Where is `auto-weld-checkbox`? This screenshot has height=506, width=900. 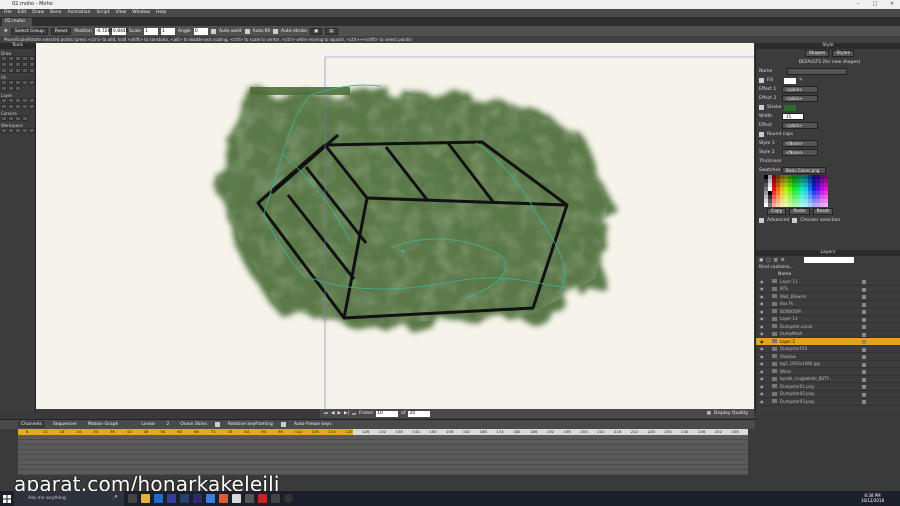
auto-weld-checkbox is located at coordinates (213, 31).